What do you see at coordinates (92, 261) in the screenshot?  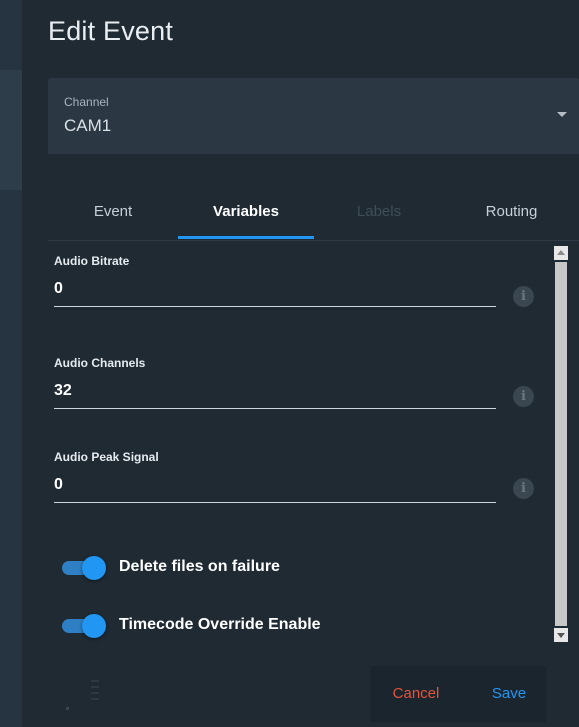 I see `audio-bitrate-label: Audio Bitrate` at bounding box center [92, 261].